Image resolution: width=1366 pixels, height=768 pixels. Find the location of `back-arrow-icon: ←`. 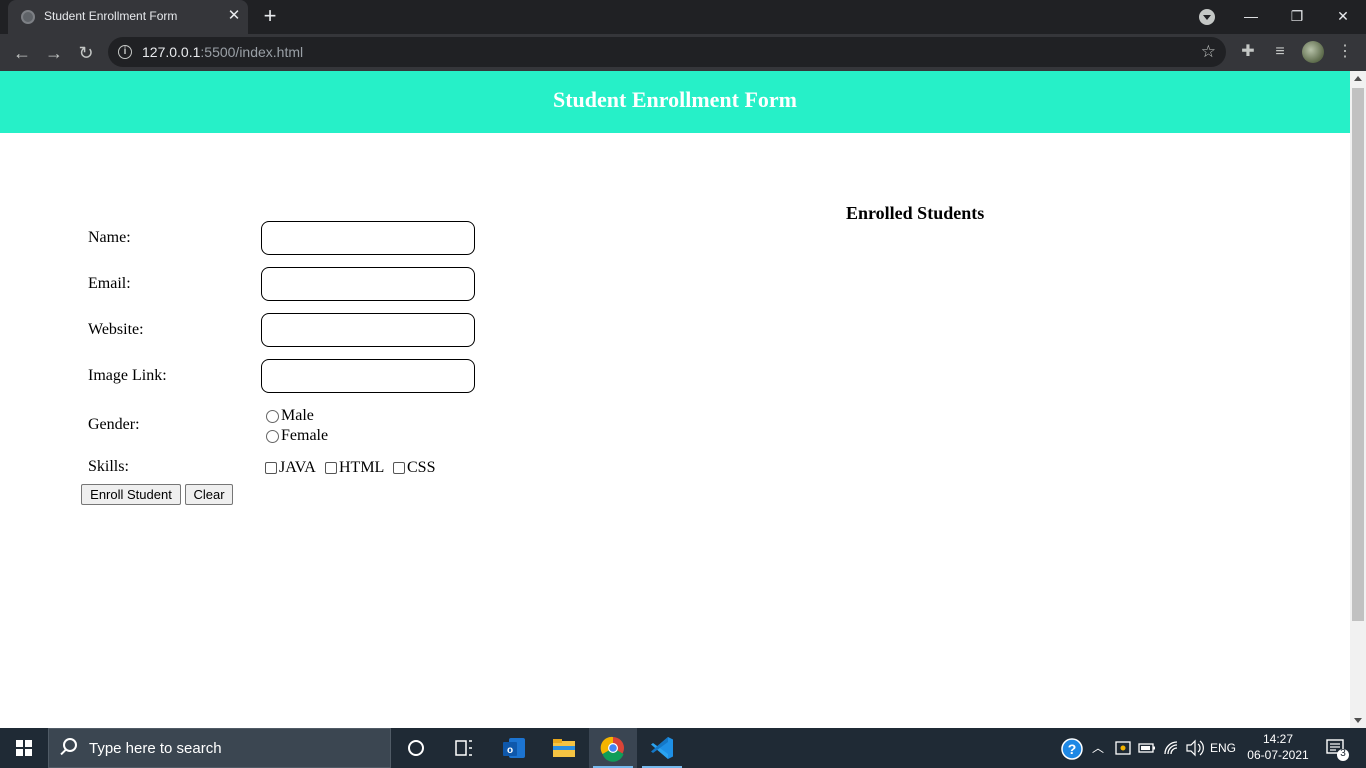

back-arrow-icon: ← is located at coordinates (22, 53).